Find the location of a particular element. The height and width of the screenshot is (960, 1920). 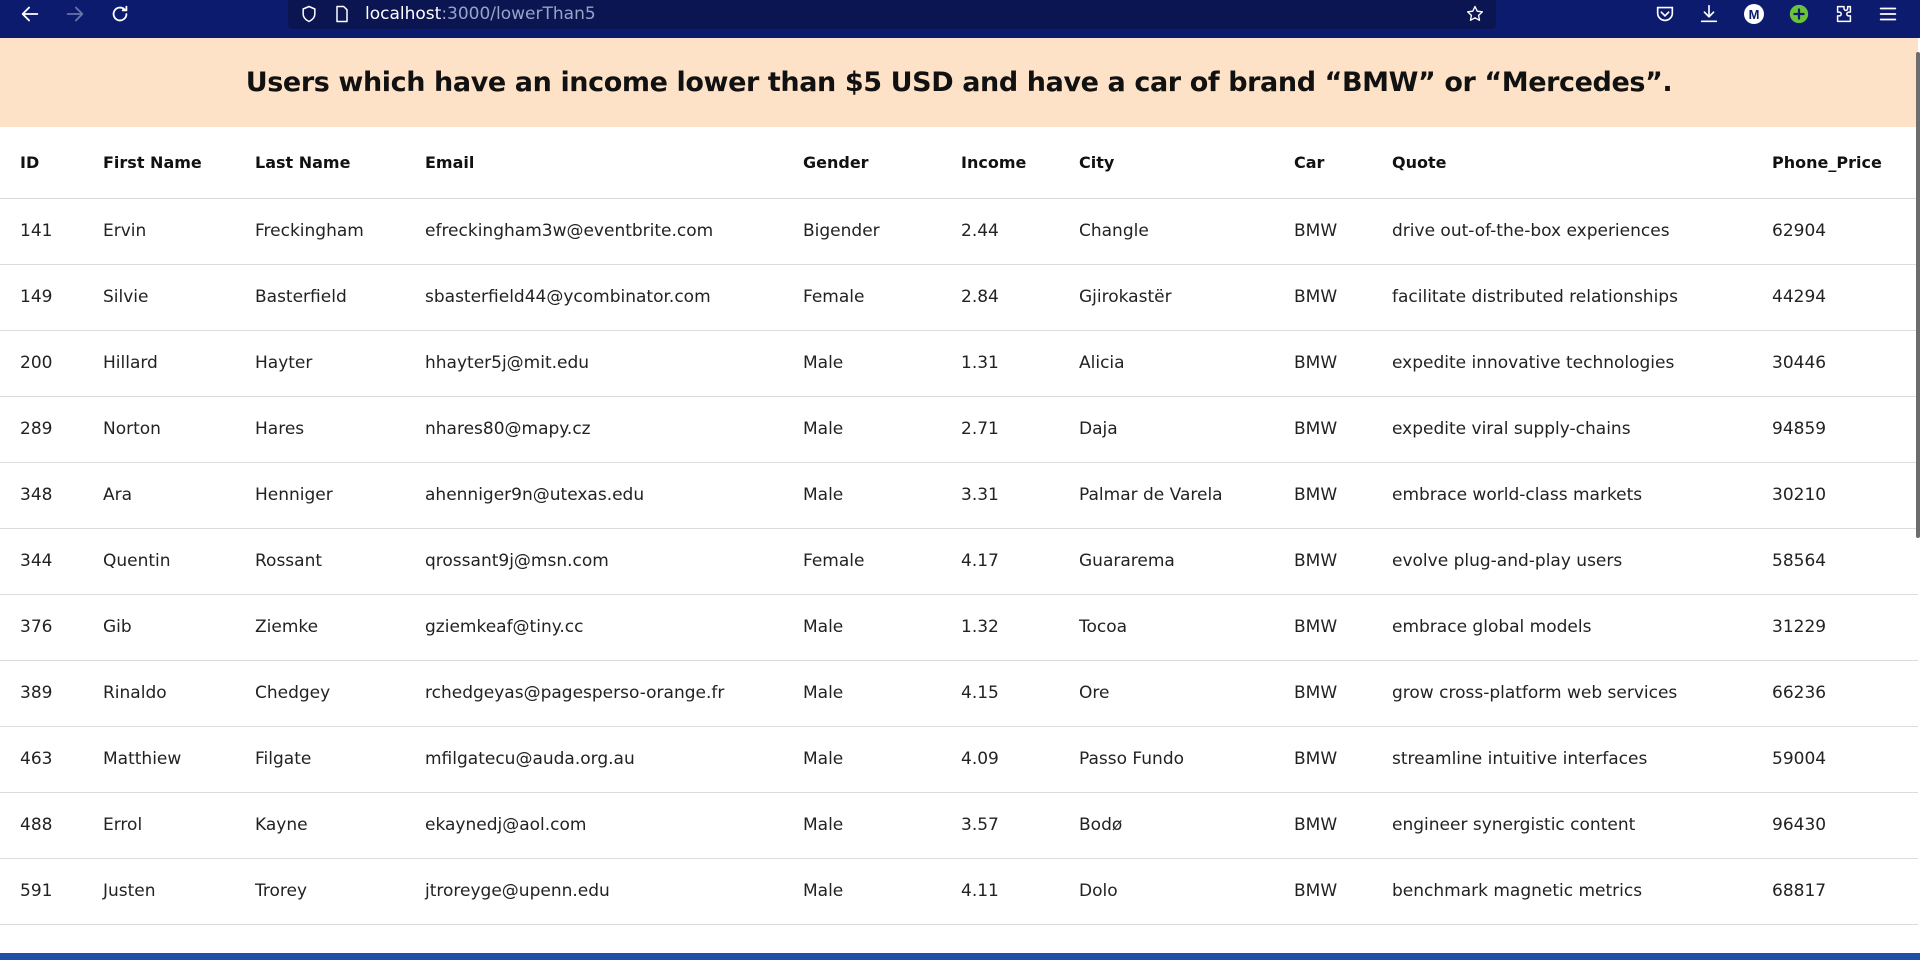

cell-last-name: Kayne is located at coordinates (320, 825).